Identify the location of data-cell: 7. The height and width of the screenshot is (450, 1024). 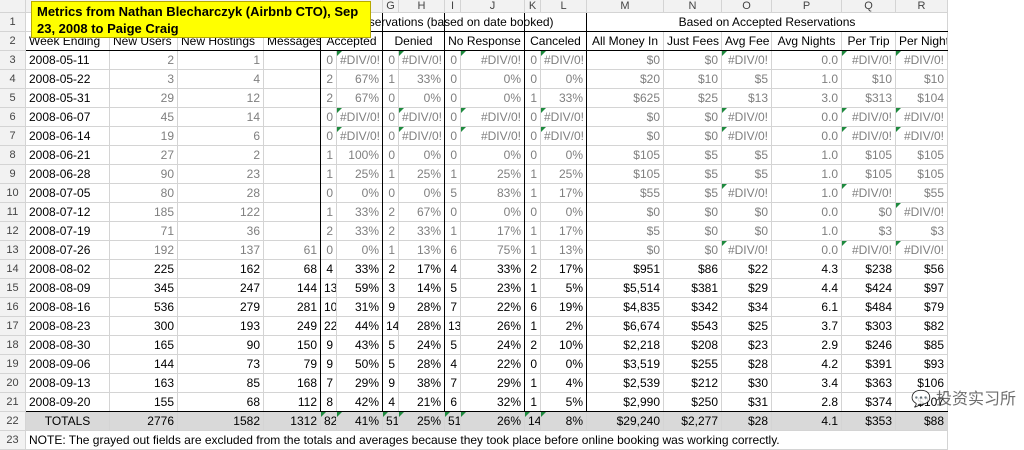
(329, 383).